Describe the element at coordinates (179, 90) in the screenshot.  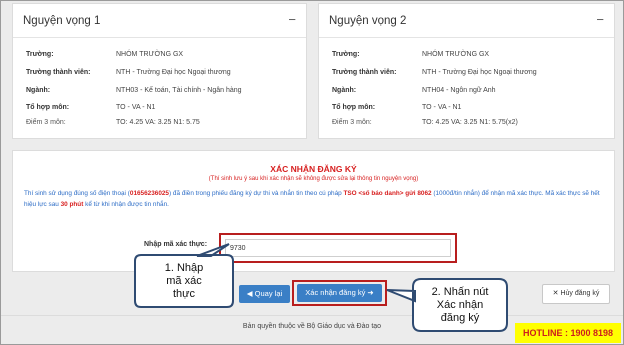
I see `value-major: NTH03 - Kế toán, Tài chính - Ngân hàng` at that location.